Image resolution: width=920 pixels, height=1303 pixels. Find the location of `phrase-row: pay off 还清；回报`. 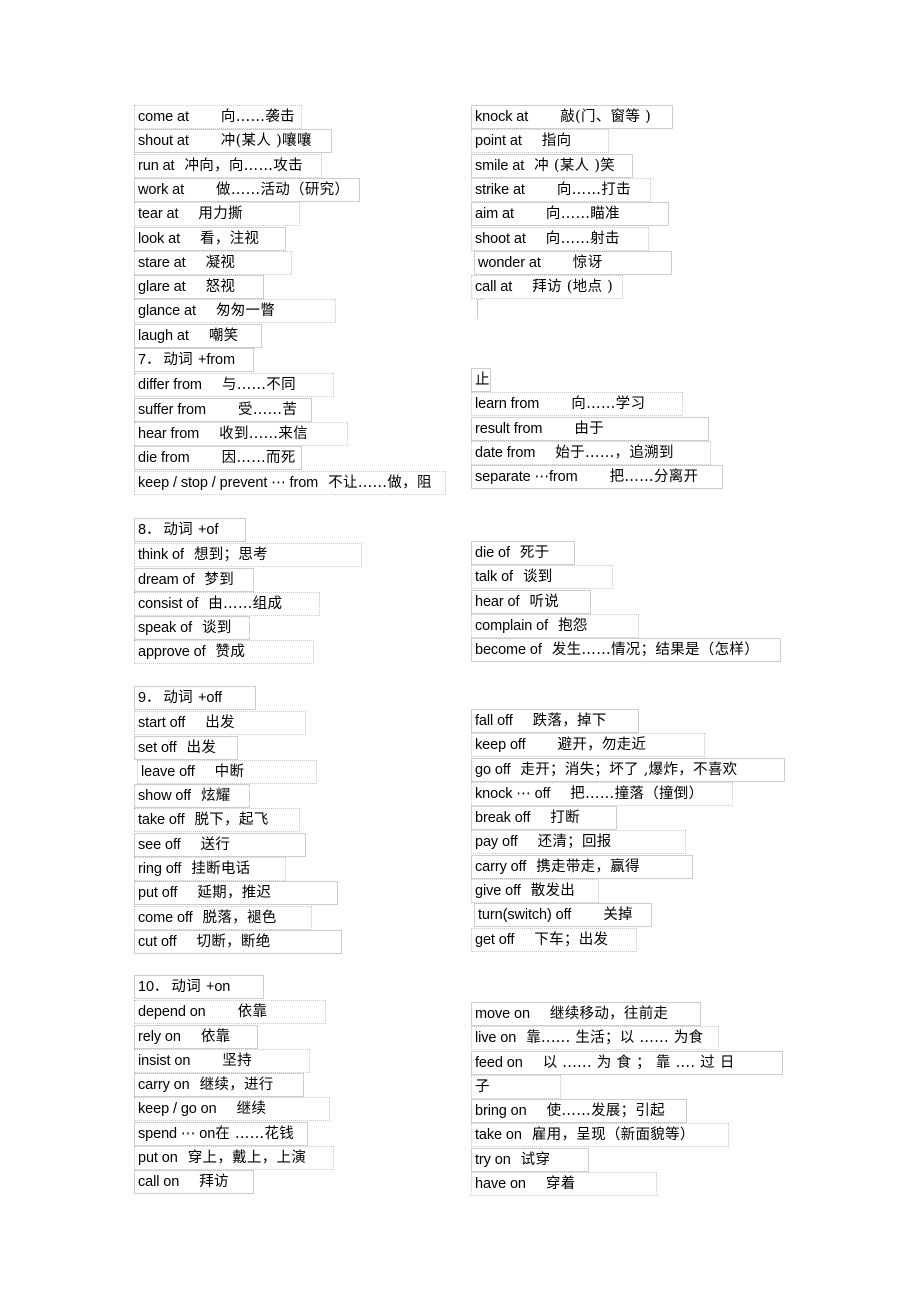

phrase-row: pay off 还清；回报 is located at coordinates (578, 842).